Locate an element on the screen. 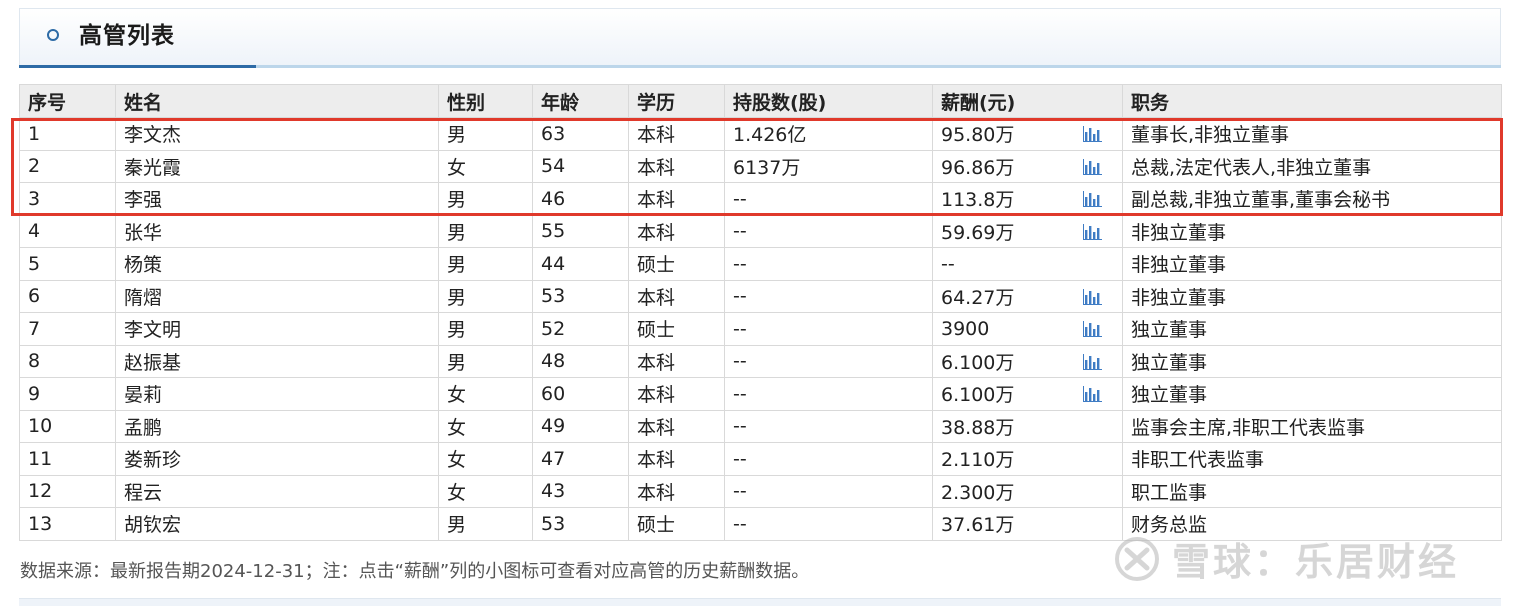 The width and height of the screenshot is (1526, 606). circle-icon is located at coordinates (53, 35).